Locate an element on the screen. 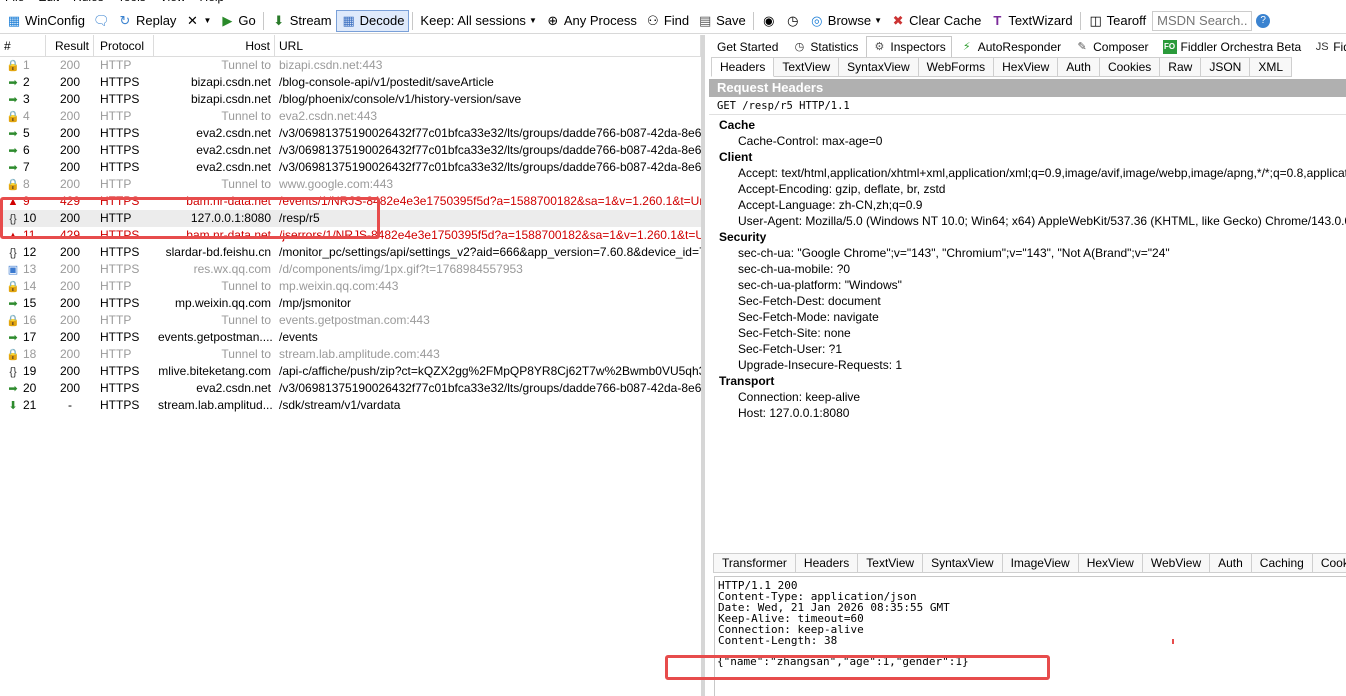 Image resolution: width=1346 pixels, height=696 pixels. header-line: Connection: keep-alive is located at coordinates (1032, 397).